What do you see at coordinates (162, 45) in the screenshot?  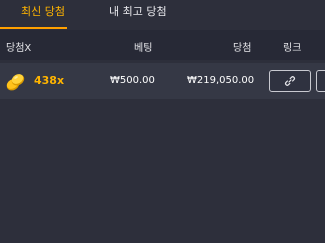 I see `table-header: 당첨X 베팅 당첨 링크` at bounding box center [162, 45].